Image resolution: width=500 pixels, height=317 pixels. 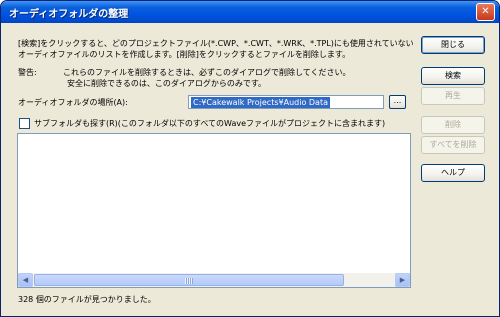 What do you see at coordinates (27, 72) in the screenshot?
I see `warning-label: 警告:` at bounding box center [27, 72].